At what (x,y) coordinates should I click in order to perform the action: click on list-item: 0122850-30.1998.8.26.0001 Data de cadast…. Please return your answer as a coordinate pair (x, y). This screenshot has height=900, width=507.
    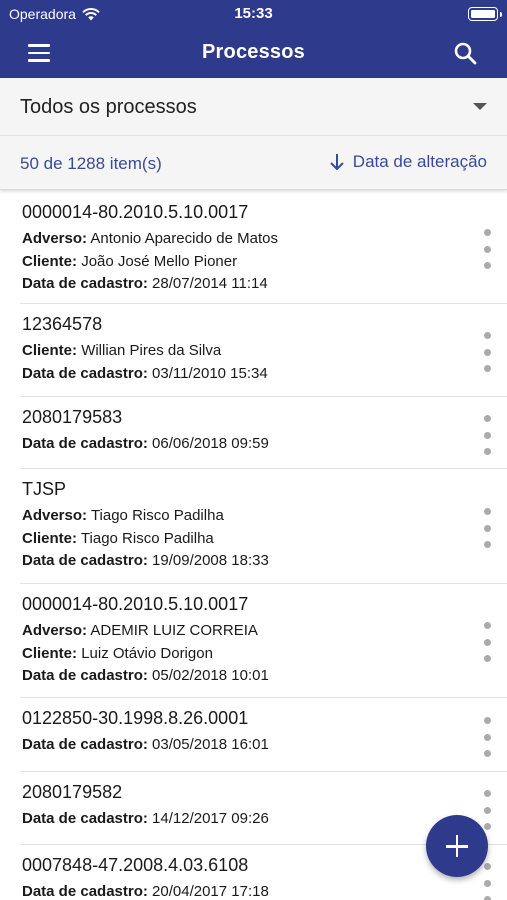
    Looking at the image, I should click on (263, 735).